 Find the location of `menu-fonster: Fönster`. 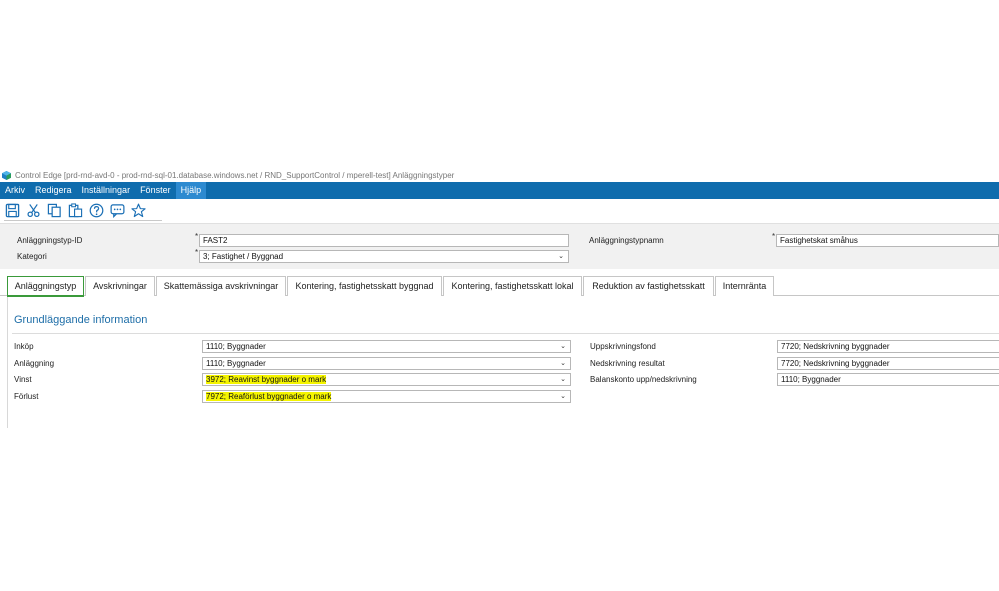

menu-fonster: Fönster is located at coordinates (155, 190).